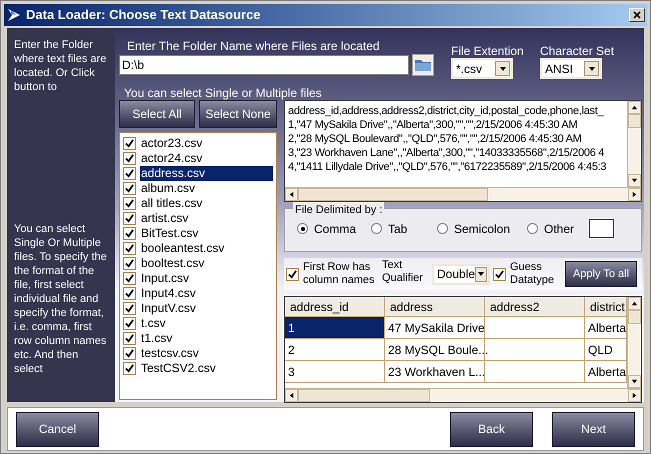  Describe the element at coordinates (157, 114) in the screenshot. I see `select-button: Select All` at that location.